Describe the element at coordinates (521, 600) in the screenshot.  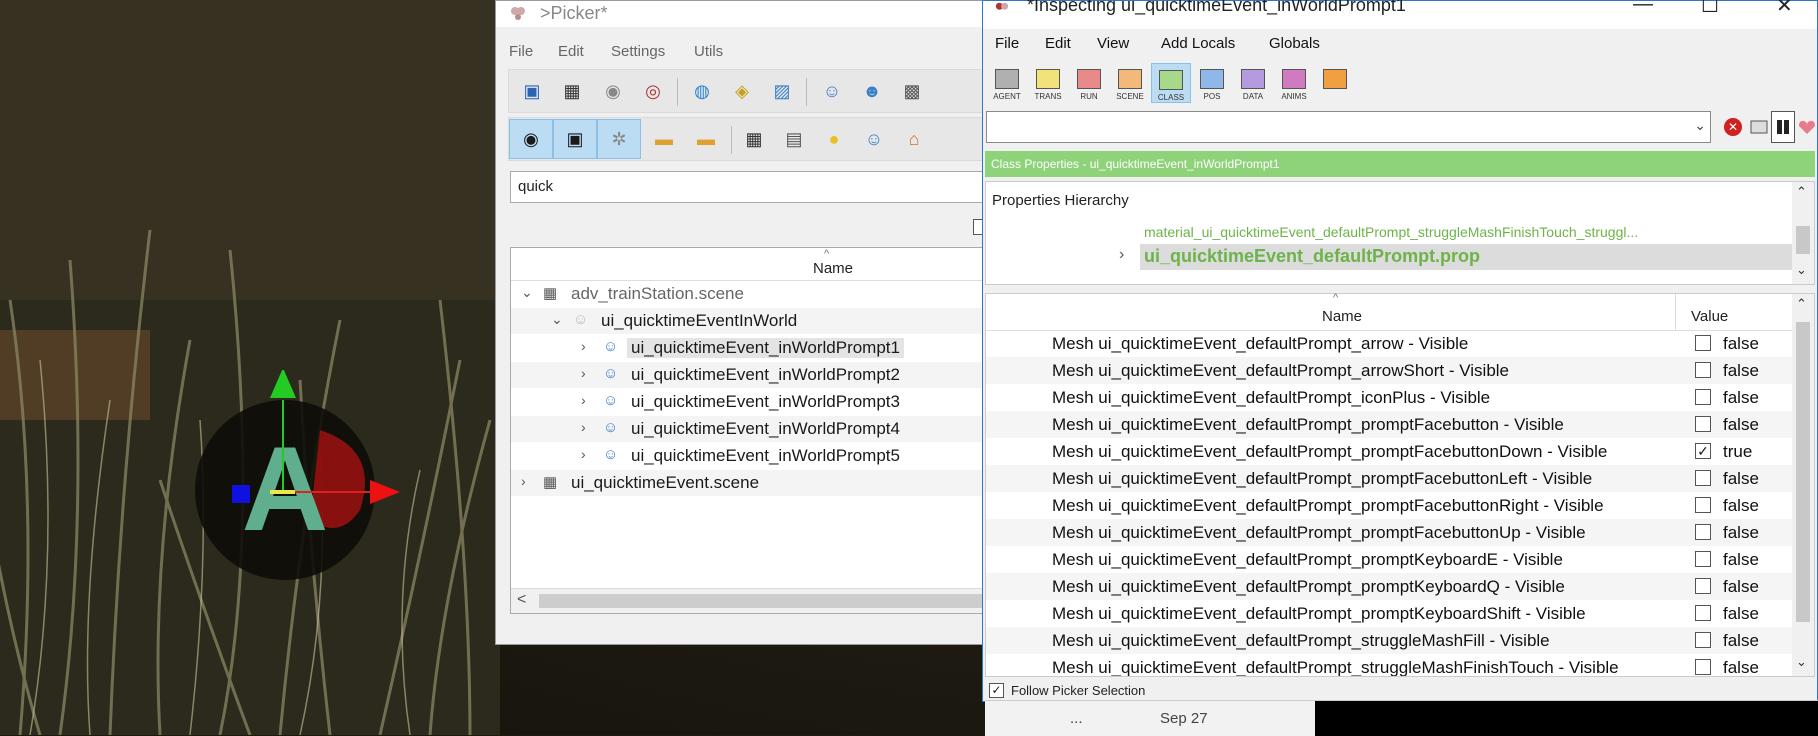
I see `scroll-left-icon: <` at that location.